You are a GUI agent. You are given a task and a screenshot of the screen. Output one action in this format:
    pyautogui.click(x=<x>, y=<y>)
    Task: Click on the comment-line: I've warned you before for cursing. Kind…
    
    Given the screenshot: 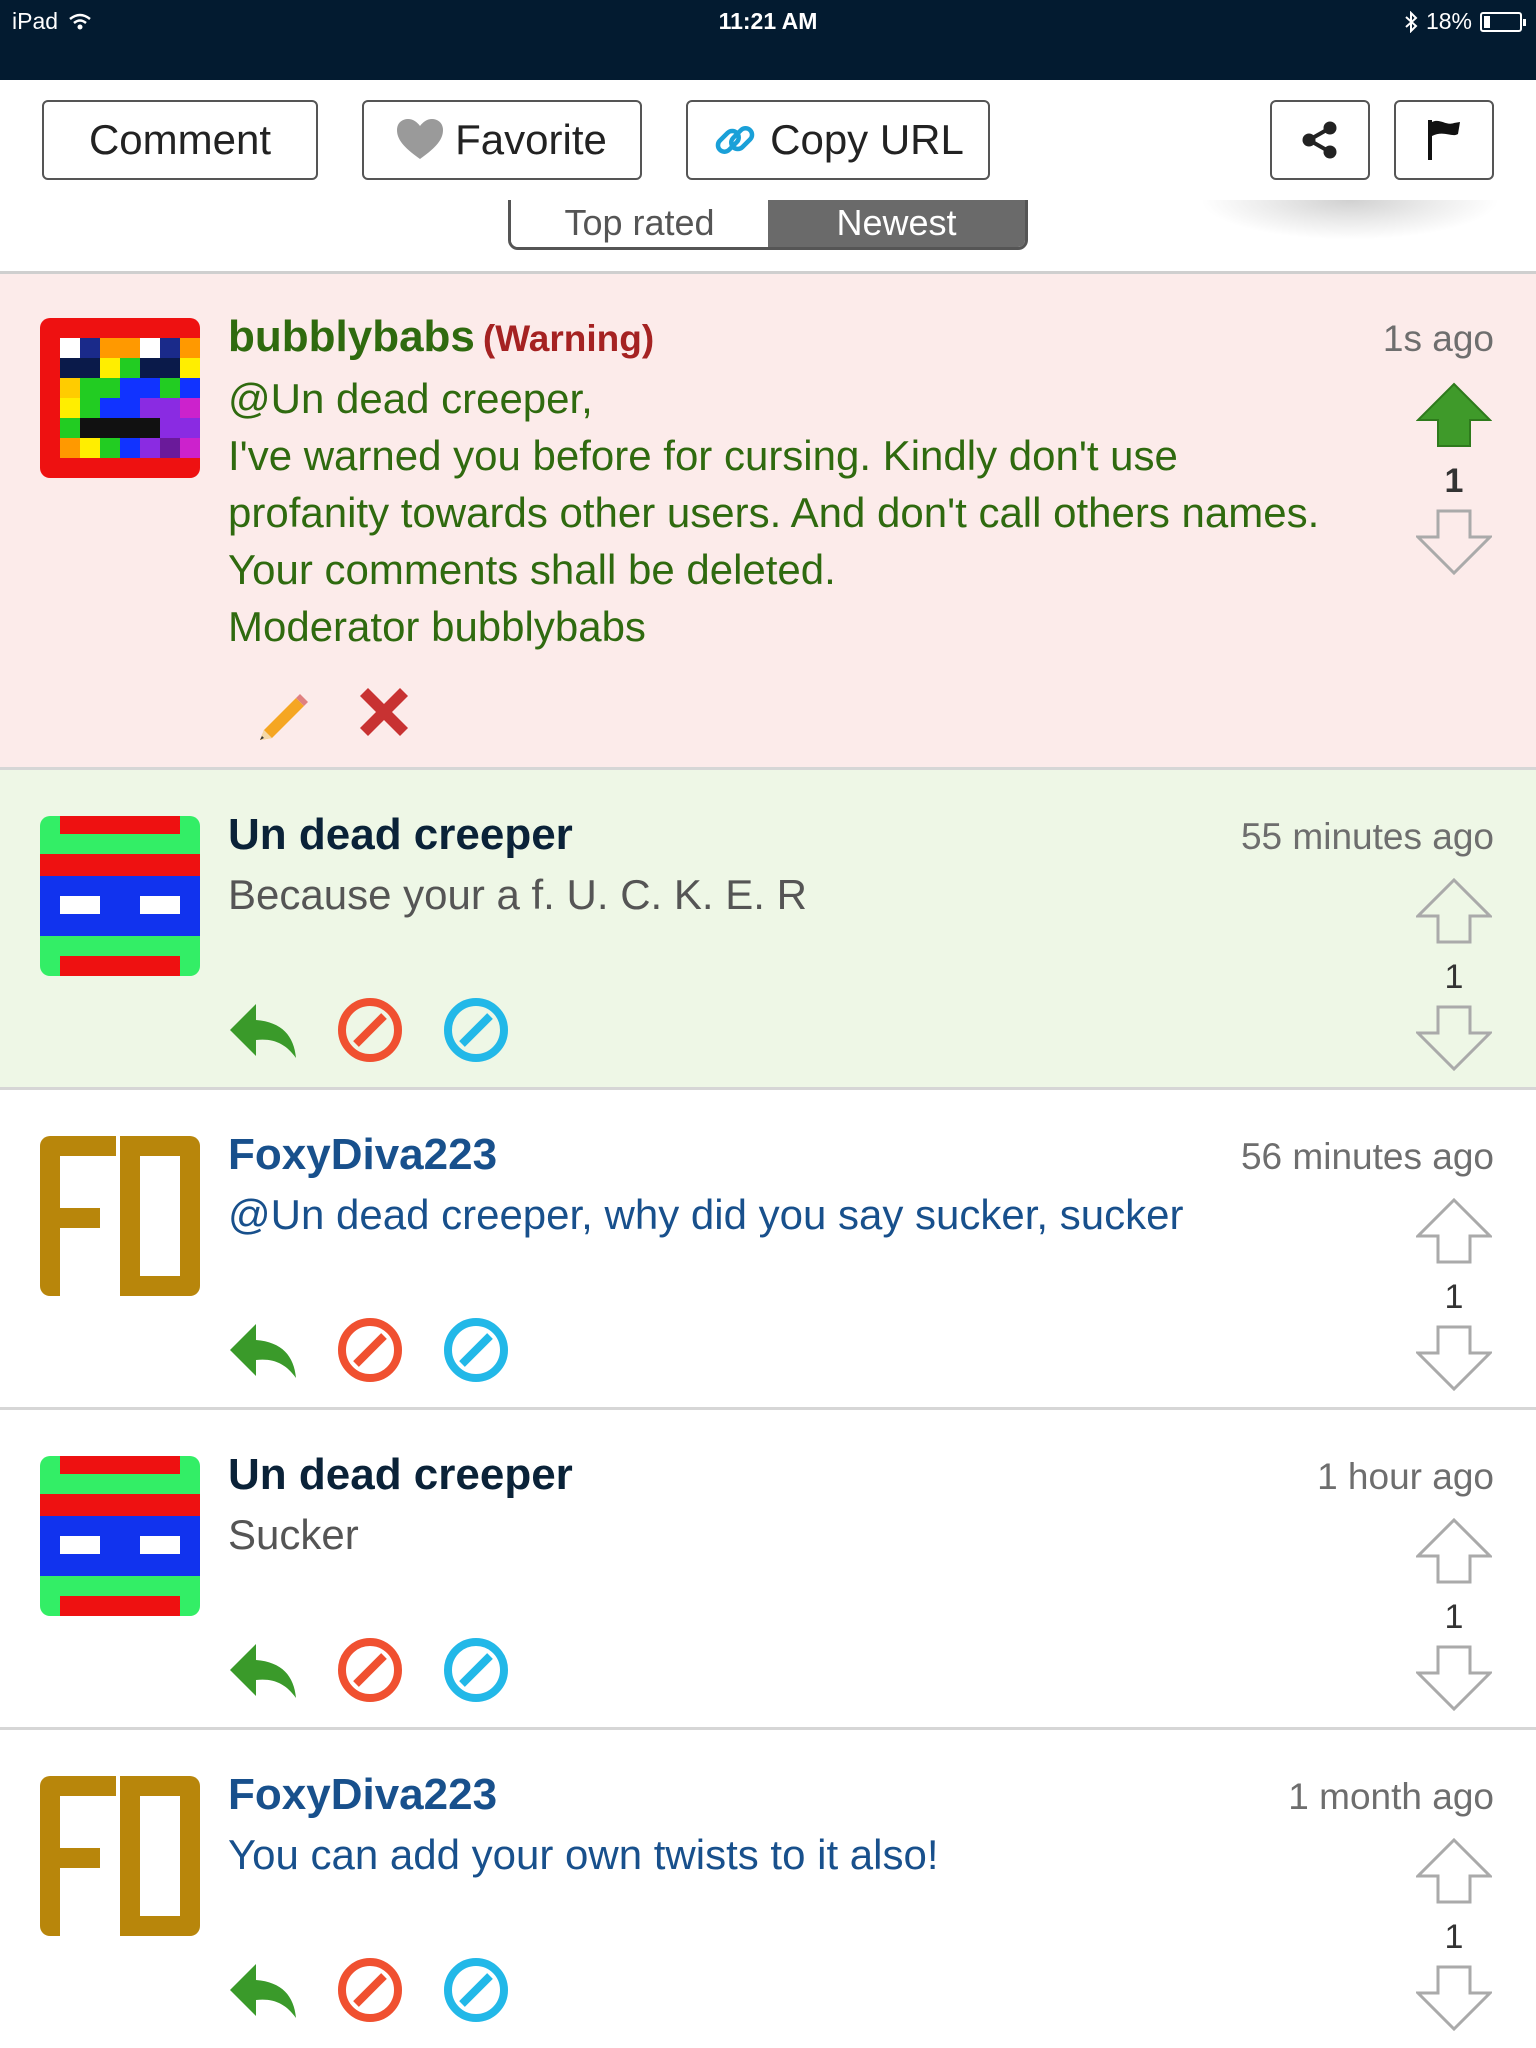 What is the action you would take?
    pyautogui.click(x=774, y=512)
    